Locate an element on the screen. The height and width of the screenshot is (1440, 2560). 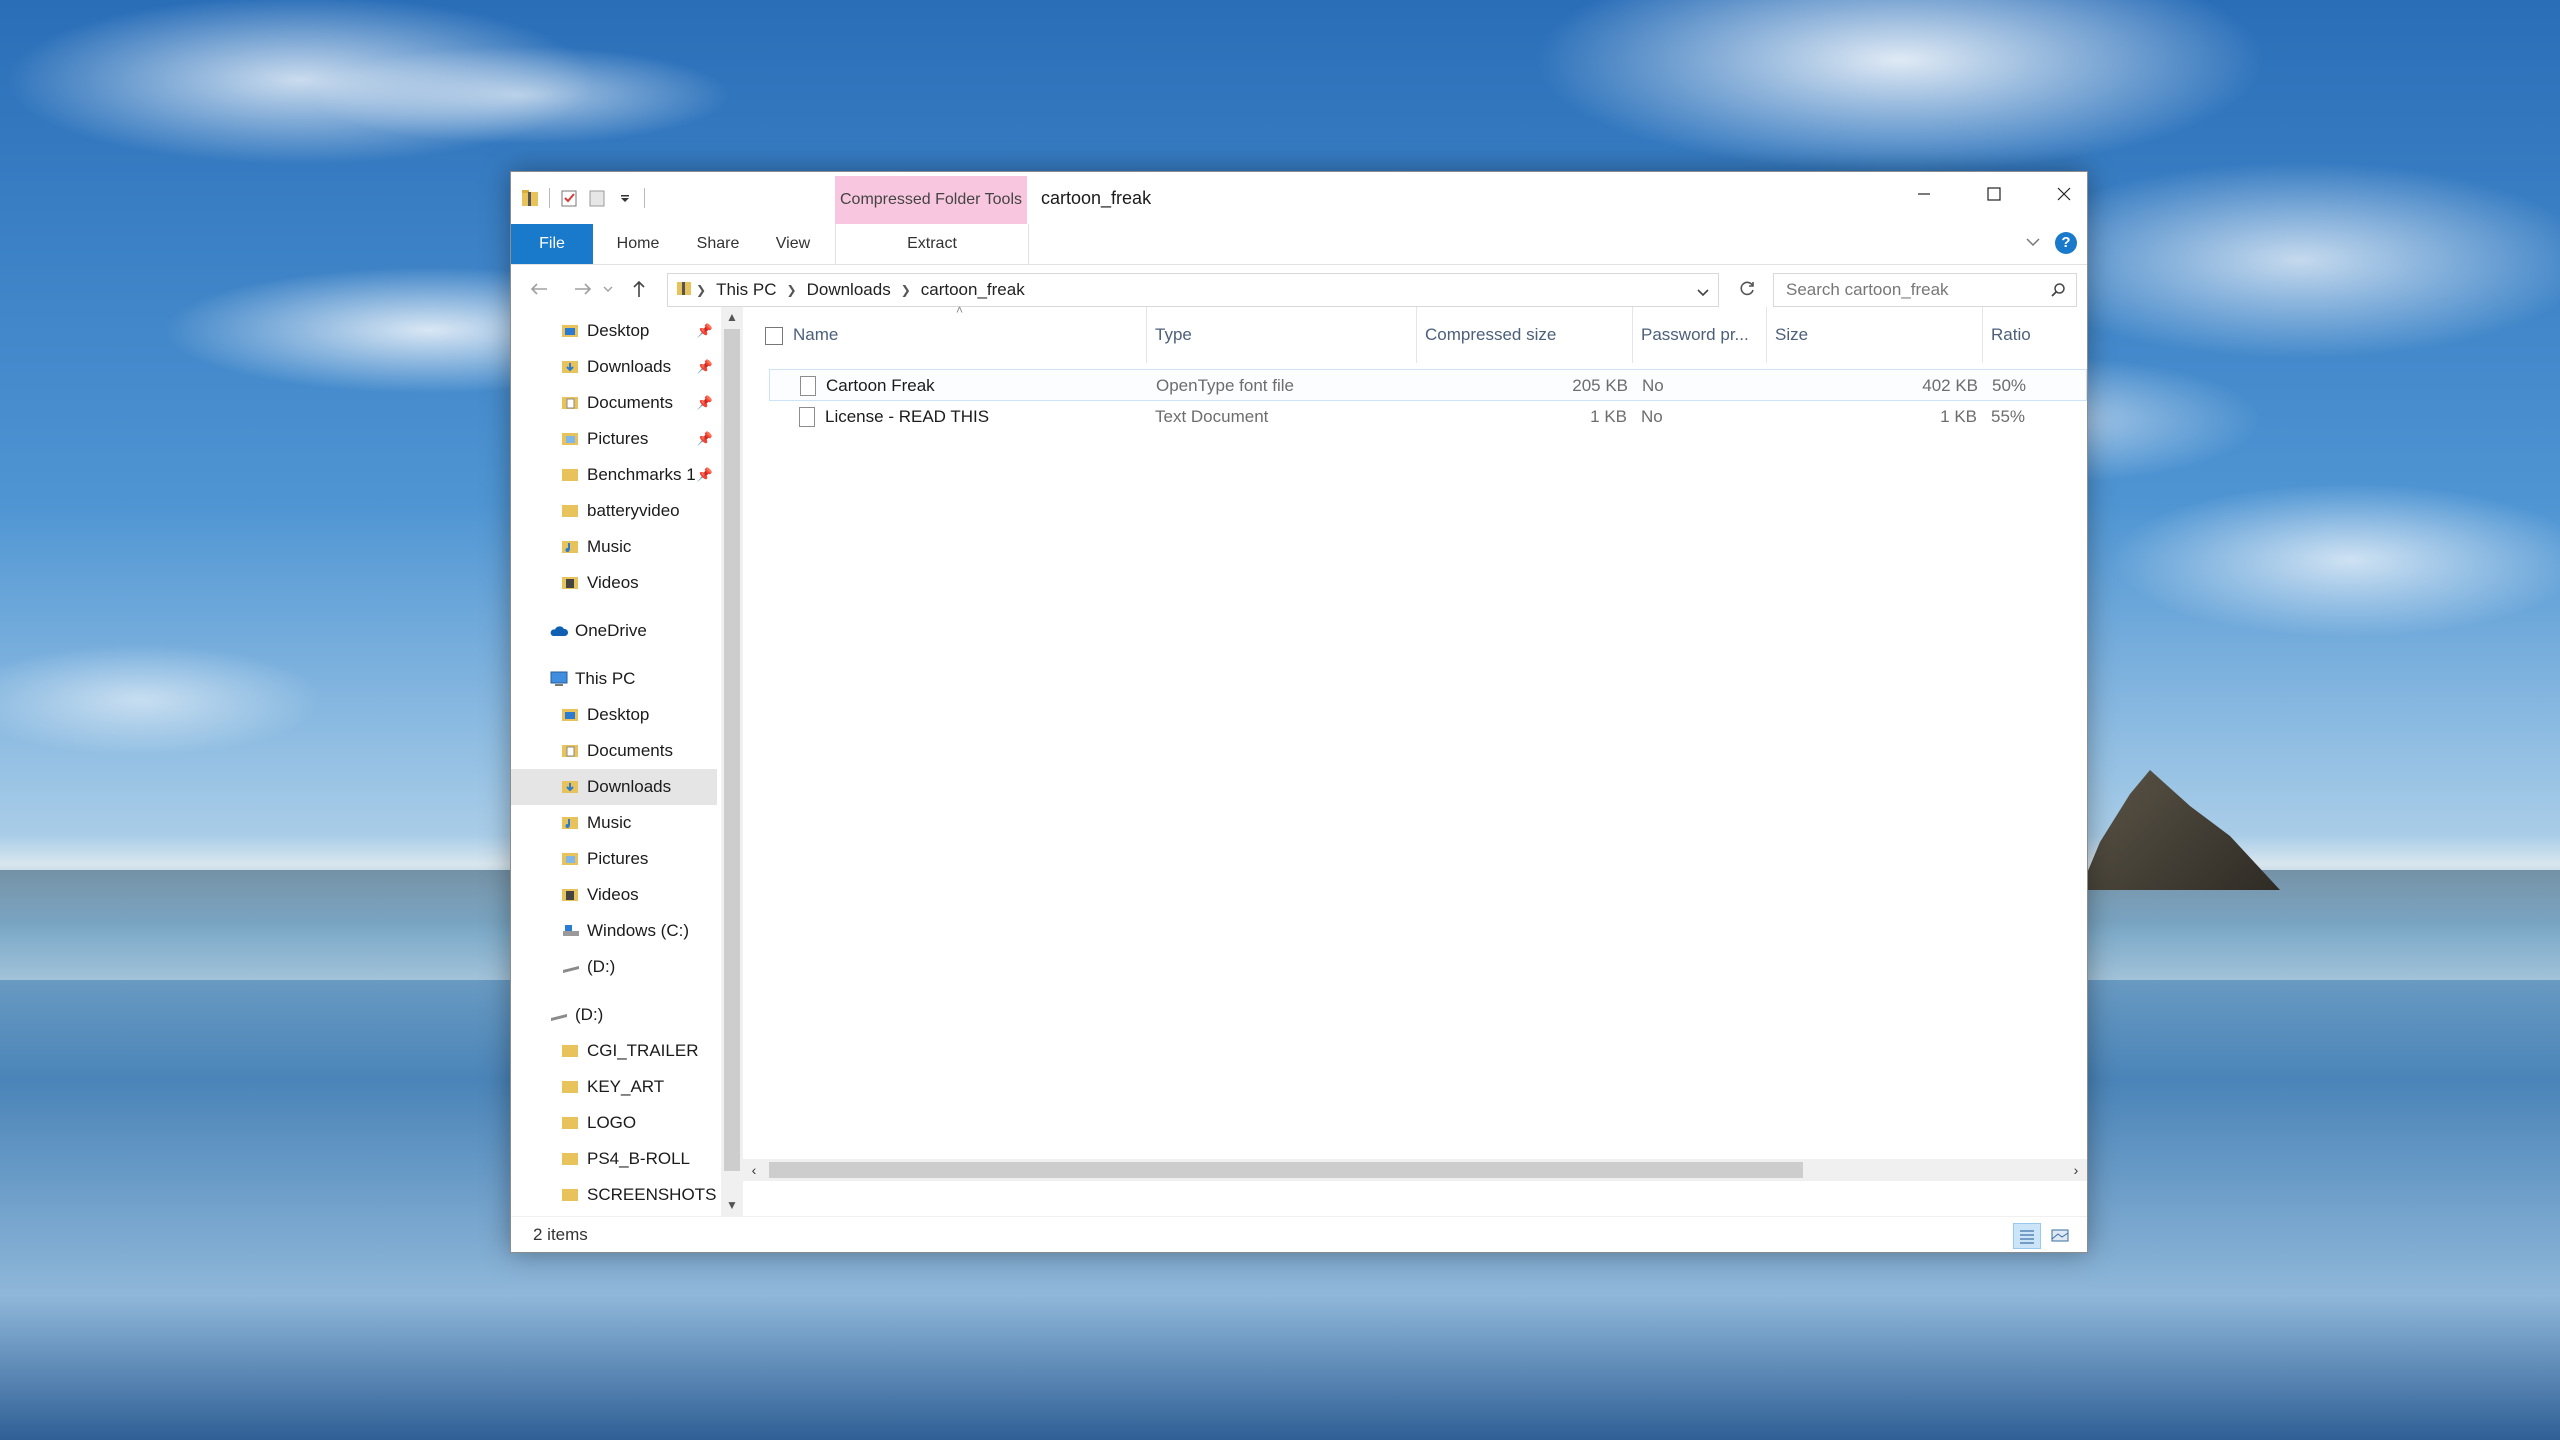
tab-view: View is located at coordinates (793, 244).